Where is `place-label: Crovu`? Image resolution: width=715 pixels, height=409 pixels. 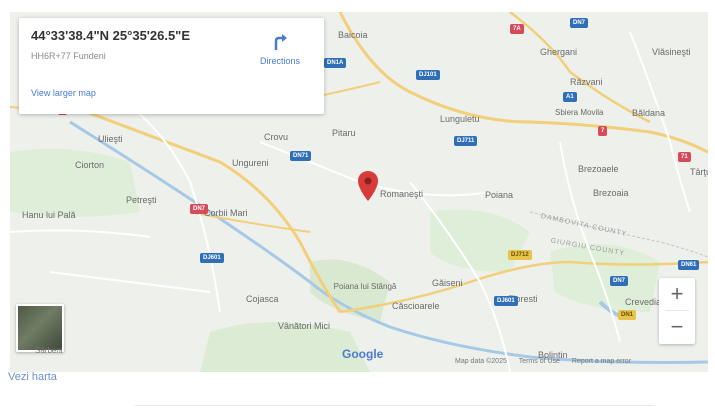
place-label: Crovu is located at coordinates (276, 137).